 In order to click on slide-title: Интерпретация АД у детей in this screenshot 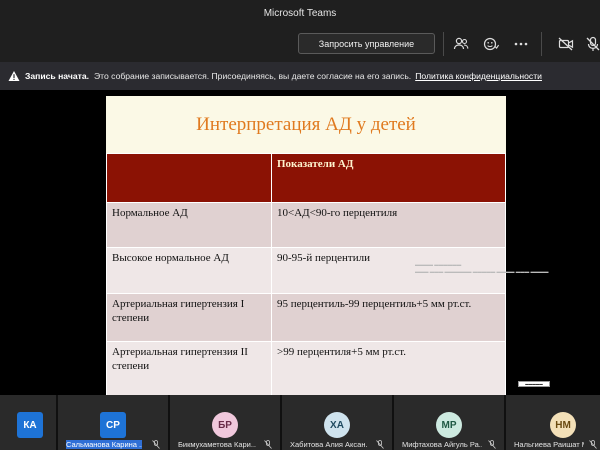, I will do `click(306, 124)`.